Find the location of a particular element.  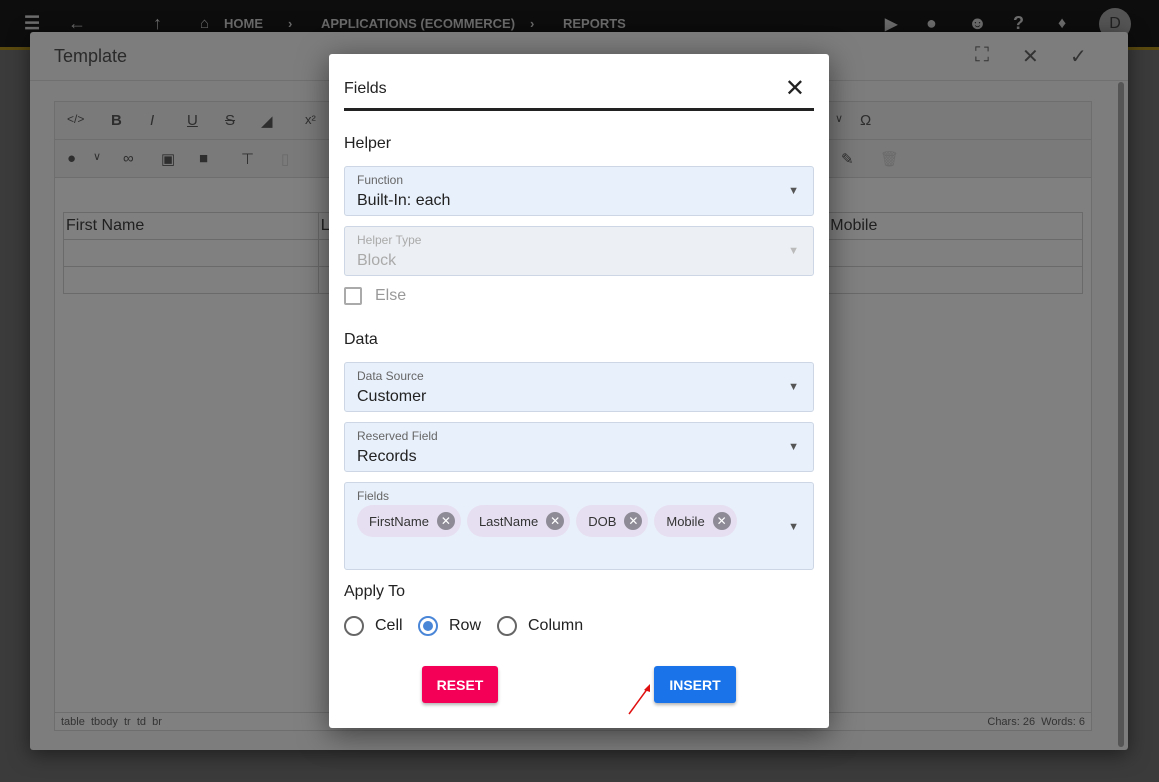

radio-label: Row is located at coordinates (465, 625).